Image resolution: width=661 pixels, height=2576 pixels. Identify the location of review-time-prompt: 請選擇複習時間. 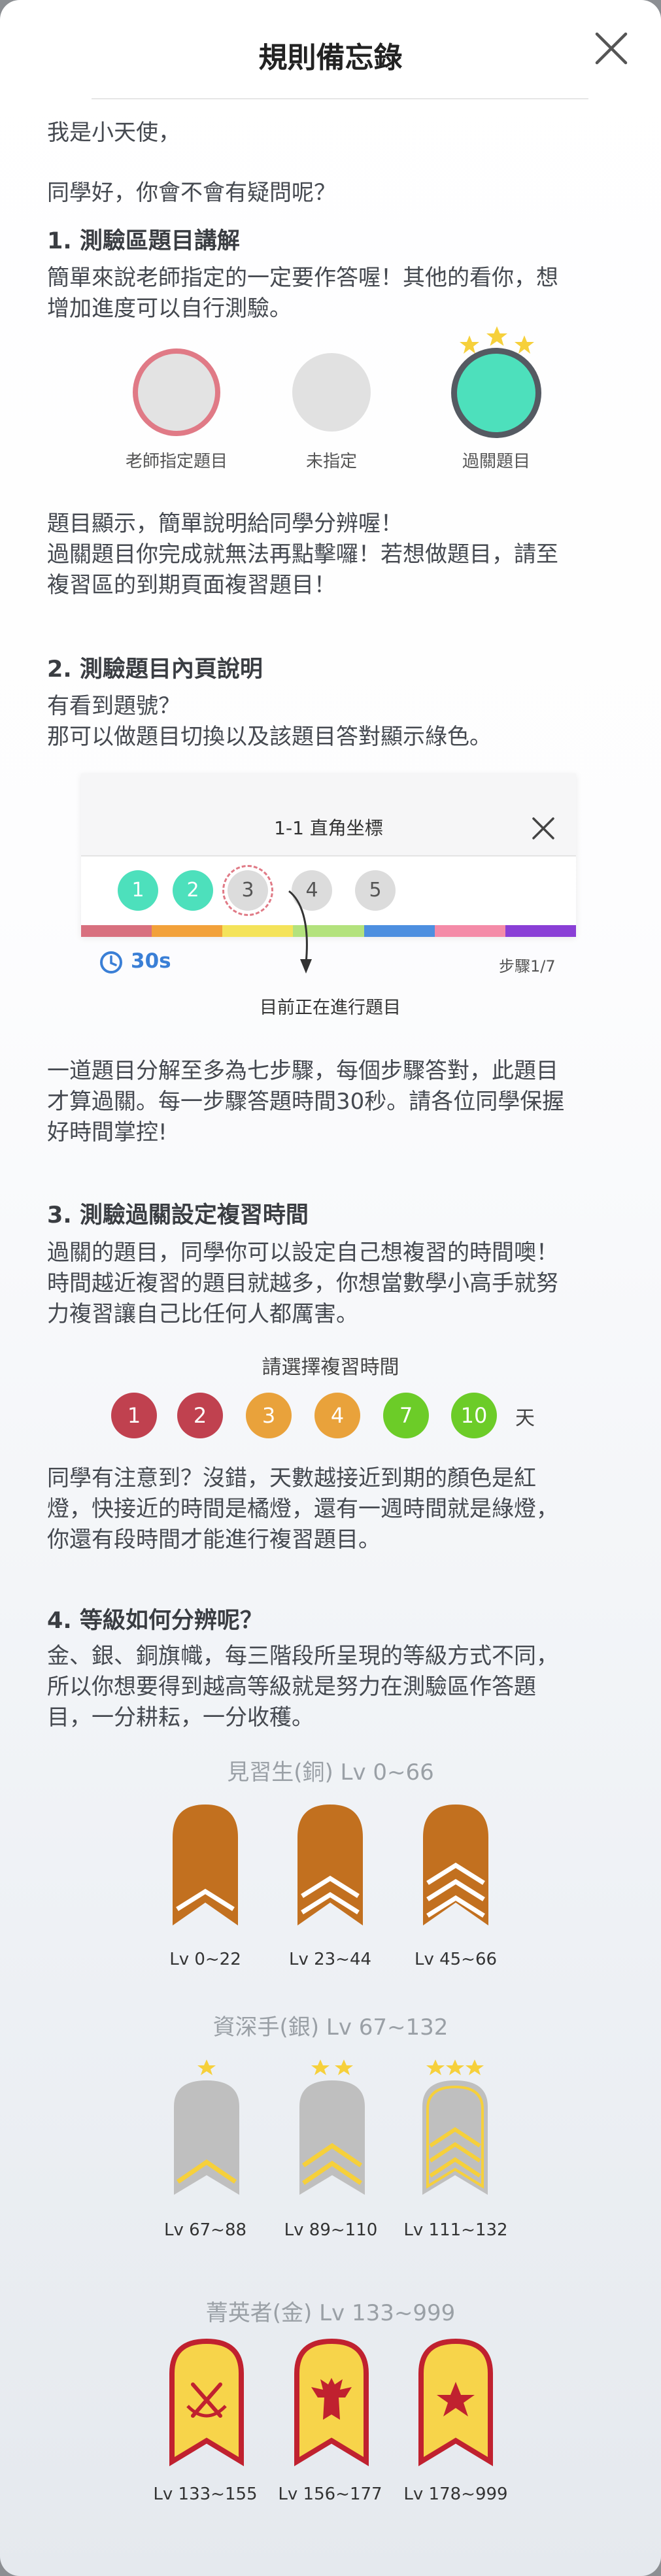
(330, 1367).